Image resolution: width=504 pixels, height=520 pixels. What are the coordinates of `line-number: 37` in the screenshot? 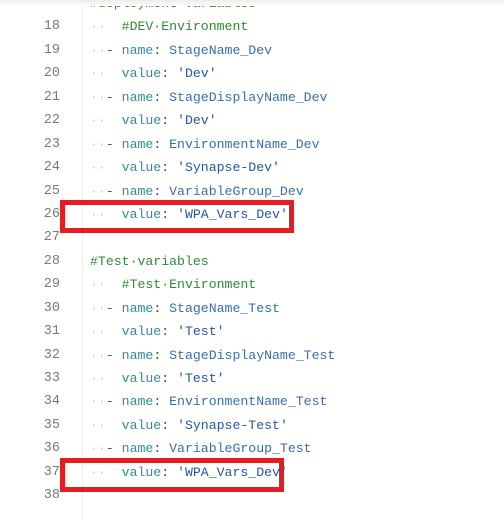 It's located at (51, 472).